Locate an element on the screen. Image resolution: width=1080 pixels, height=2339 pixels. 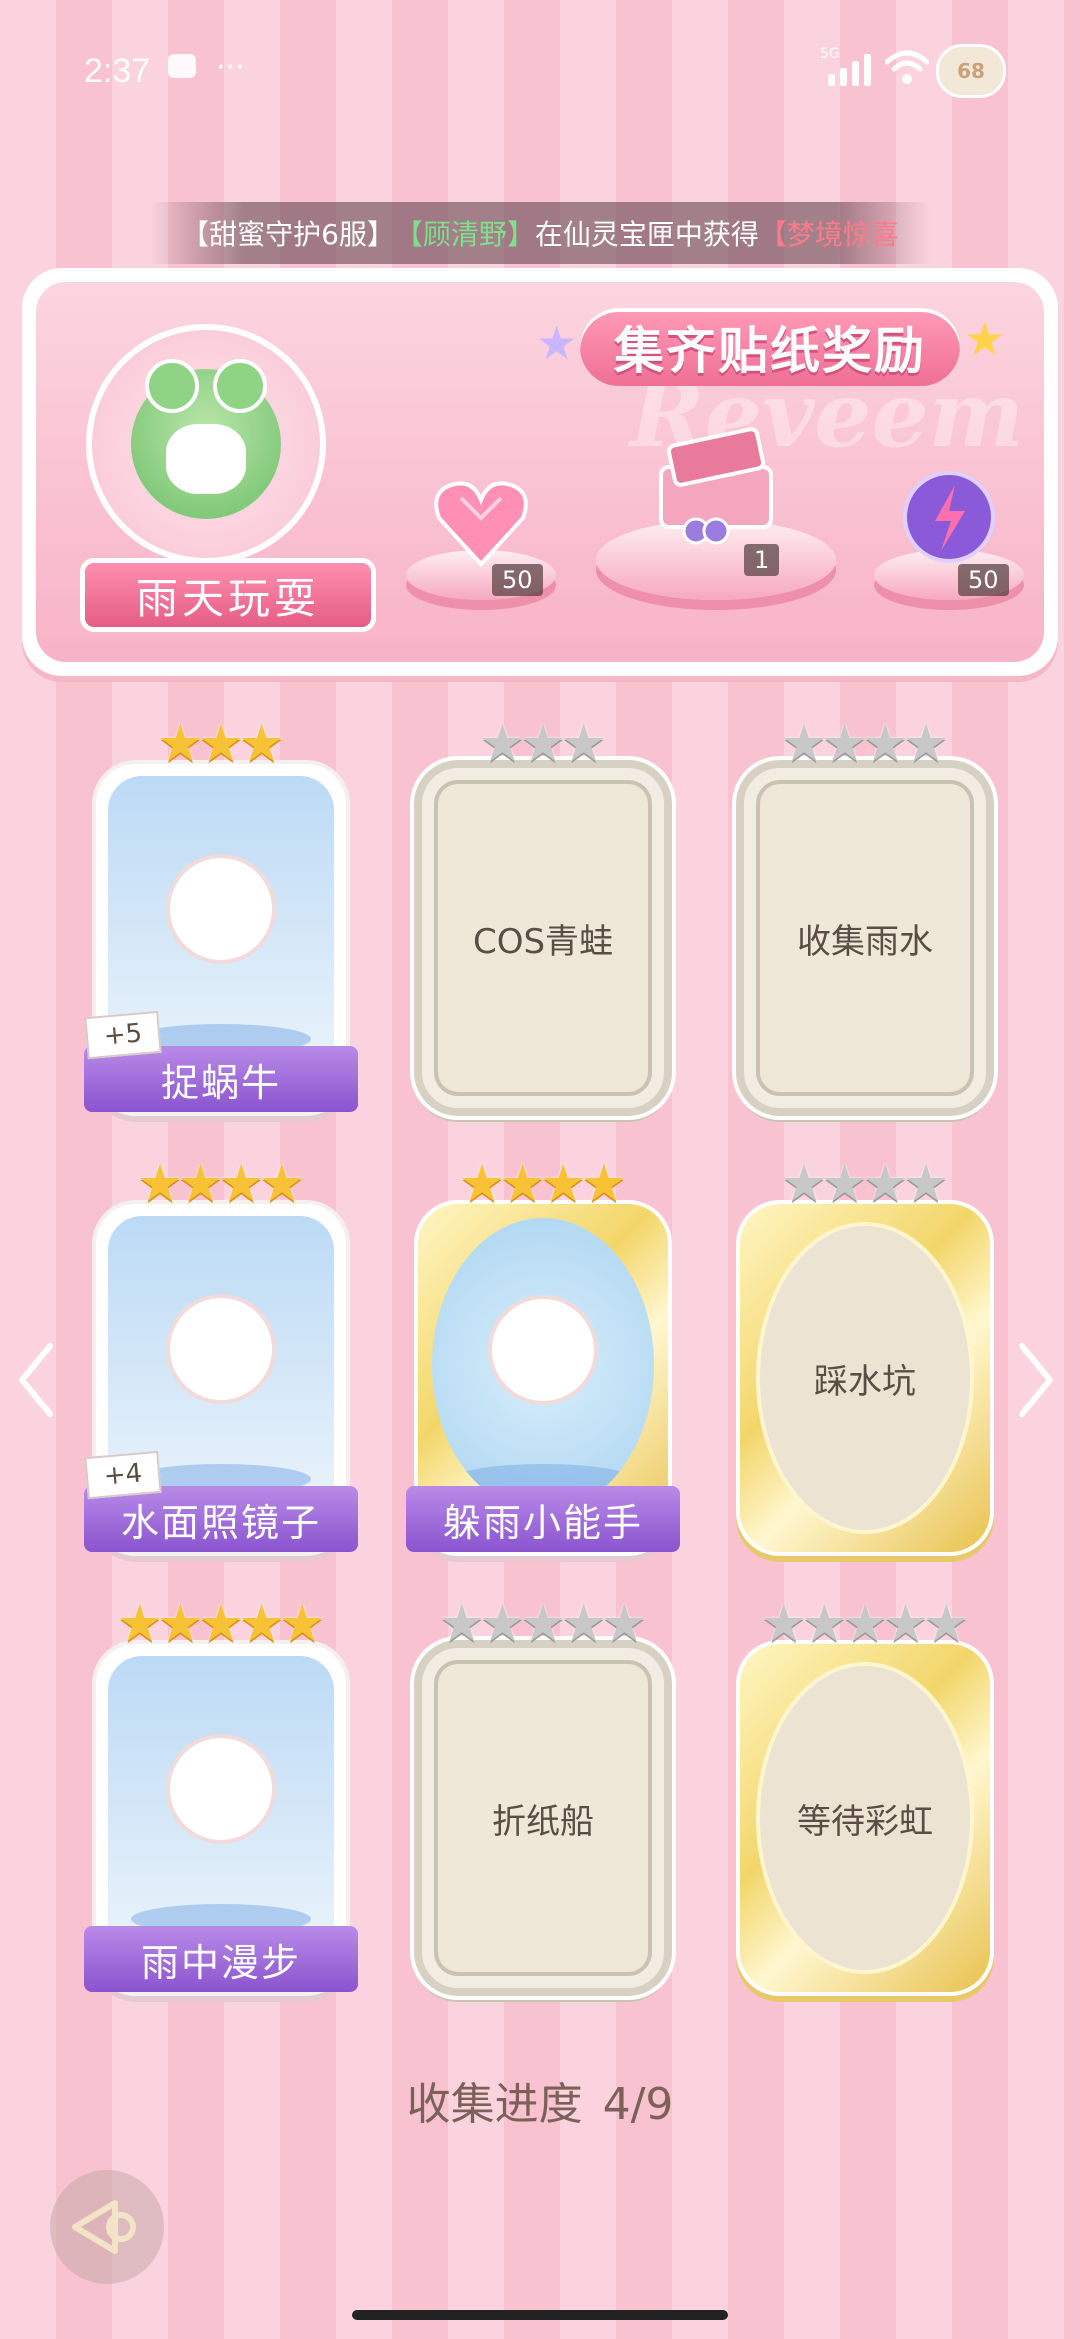
prev-page-arrow is located at coordinates (36, 1380).